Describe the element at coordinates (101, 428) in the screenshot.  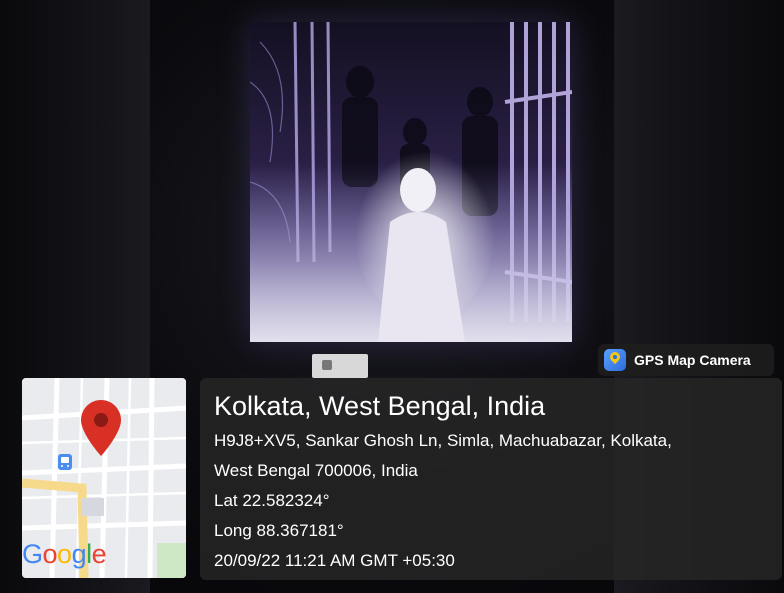
I see `location-marker-icon` at that location.